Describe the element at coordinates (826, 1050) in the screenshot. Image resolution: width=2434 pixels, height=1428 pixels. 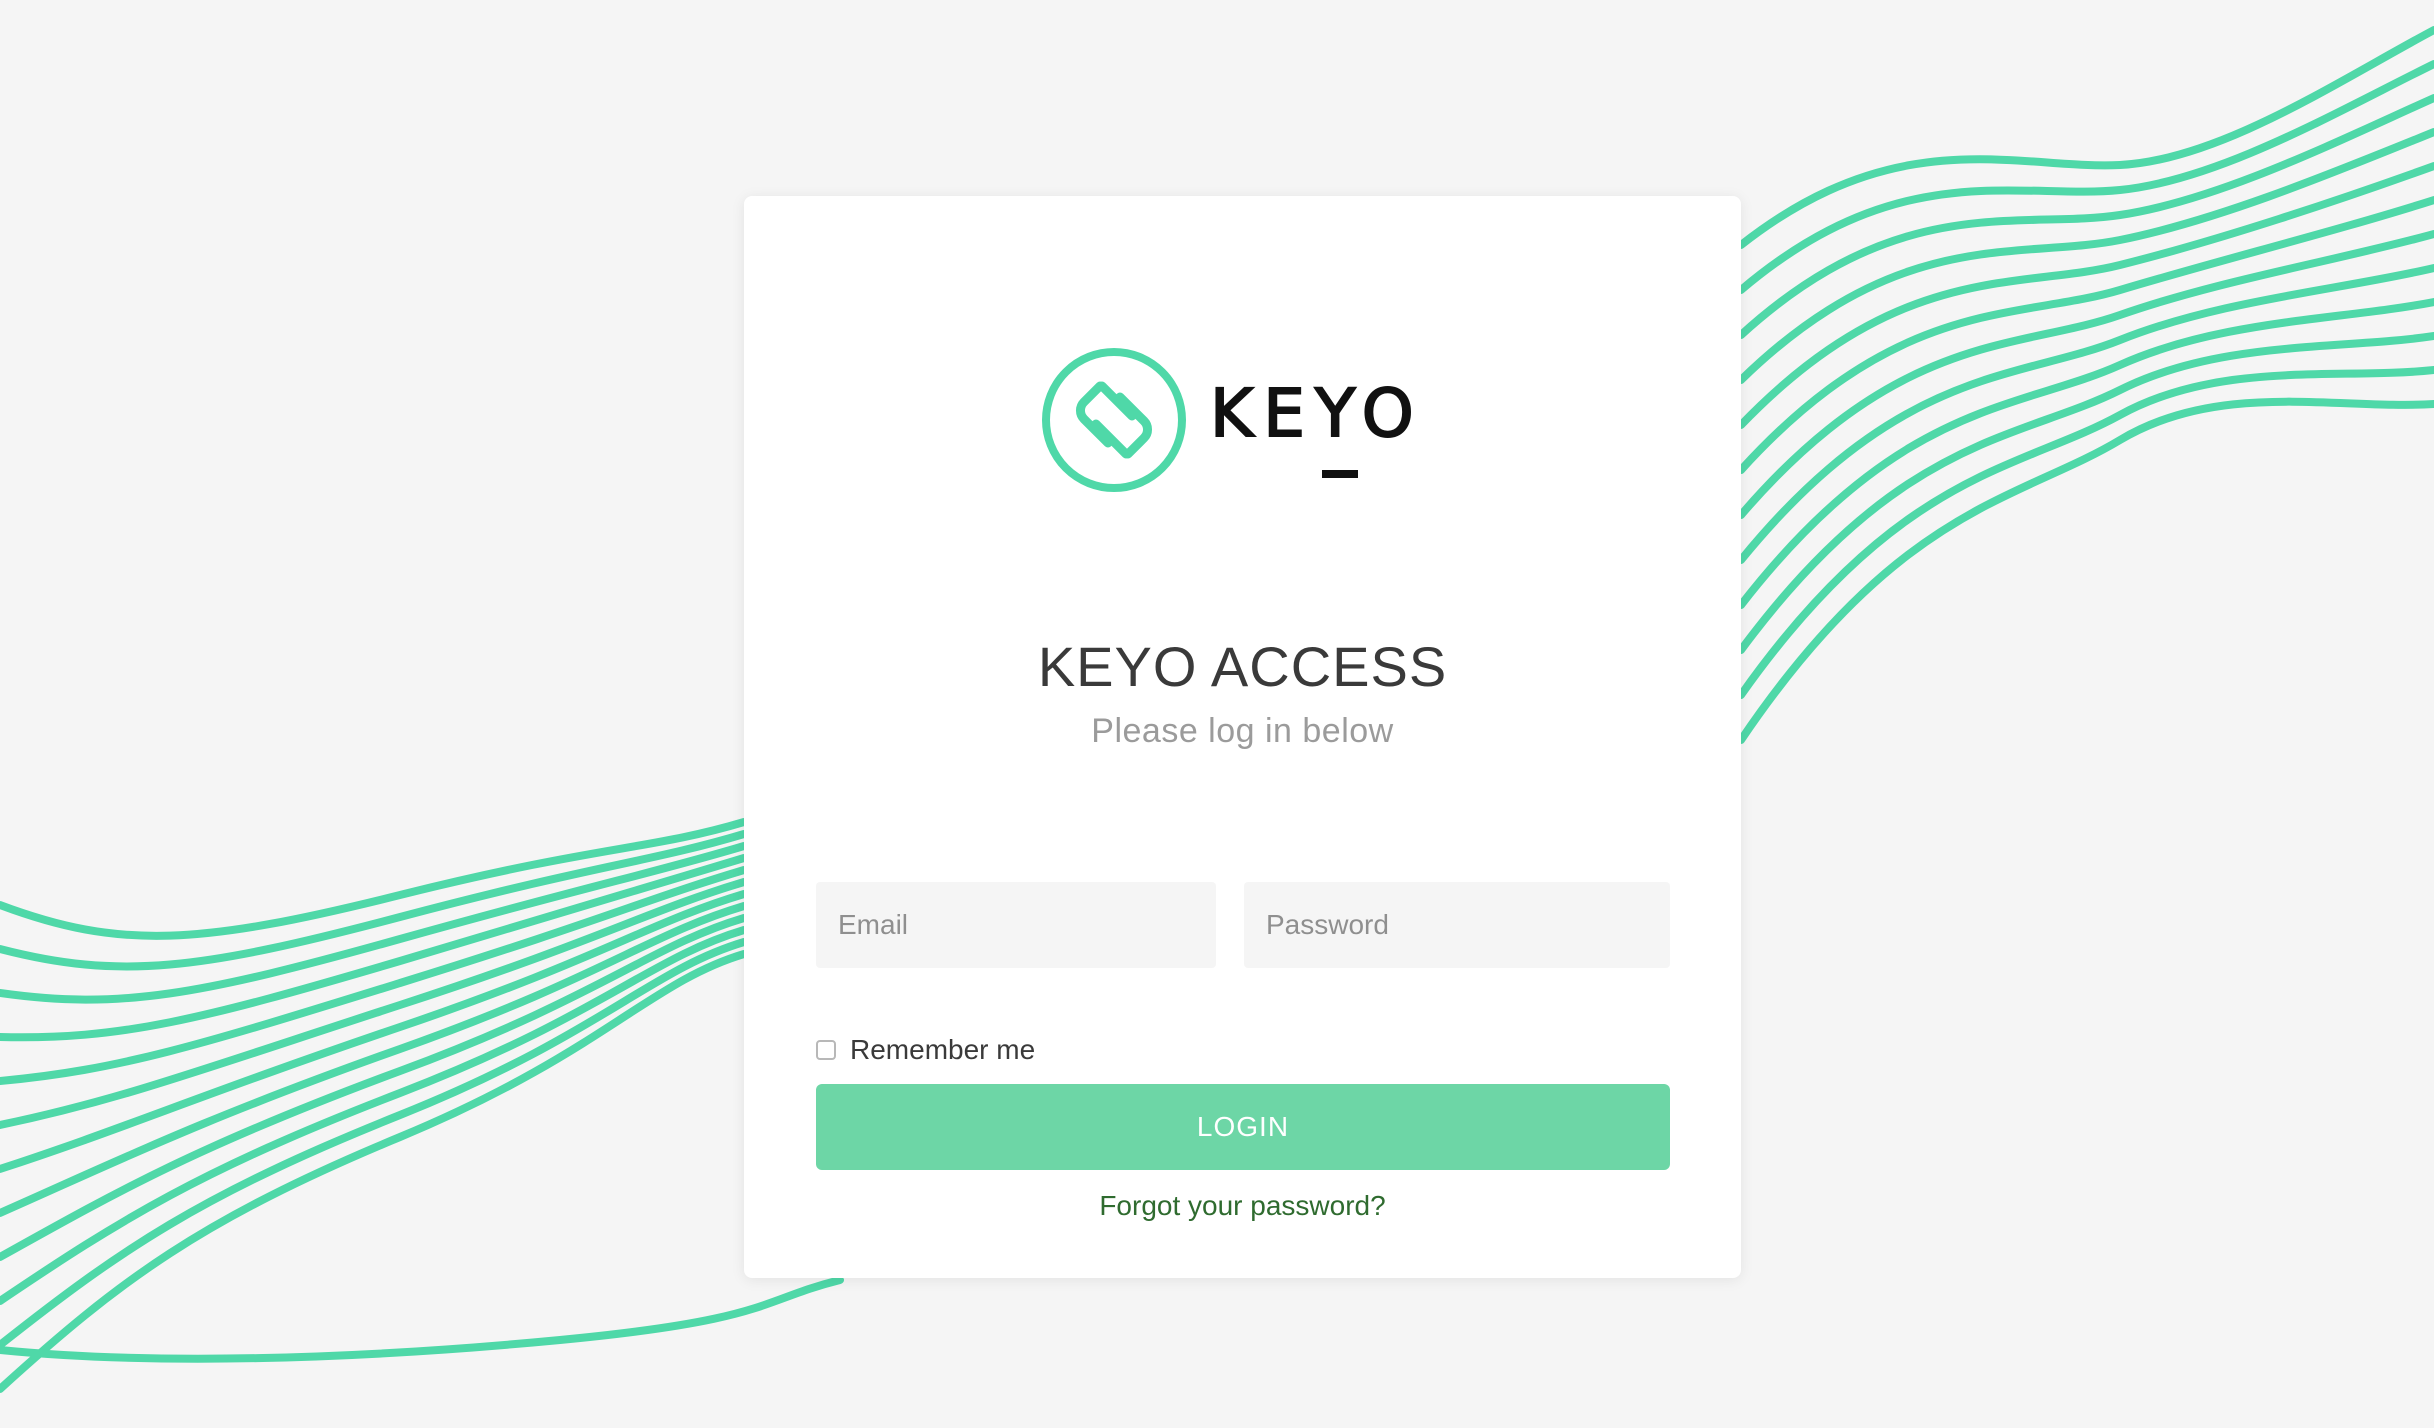
I see `remember-me-checkbox` at that location.